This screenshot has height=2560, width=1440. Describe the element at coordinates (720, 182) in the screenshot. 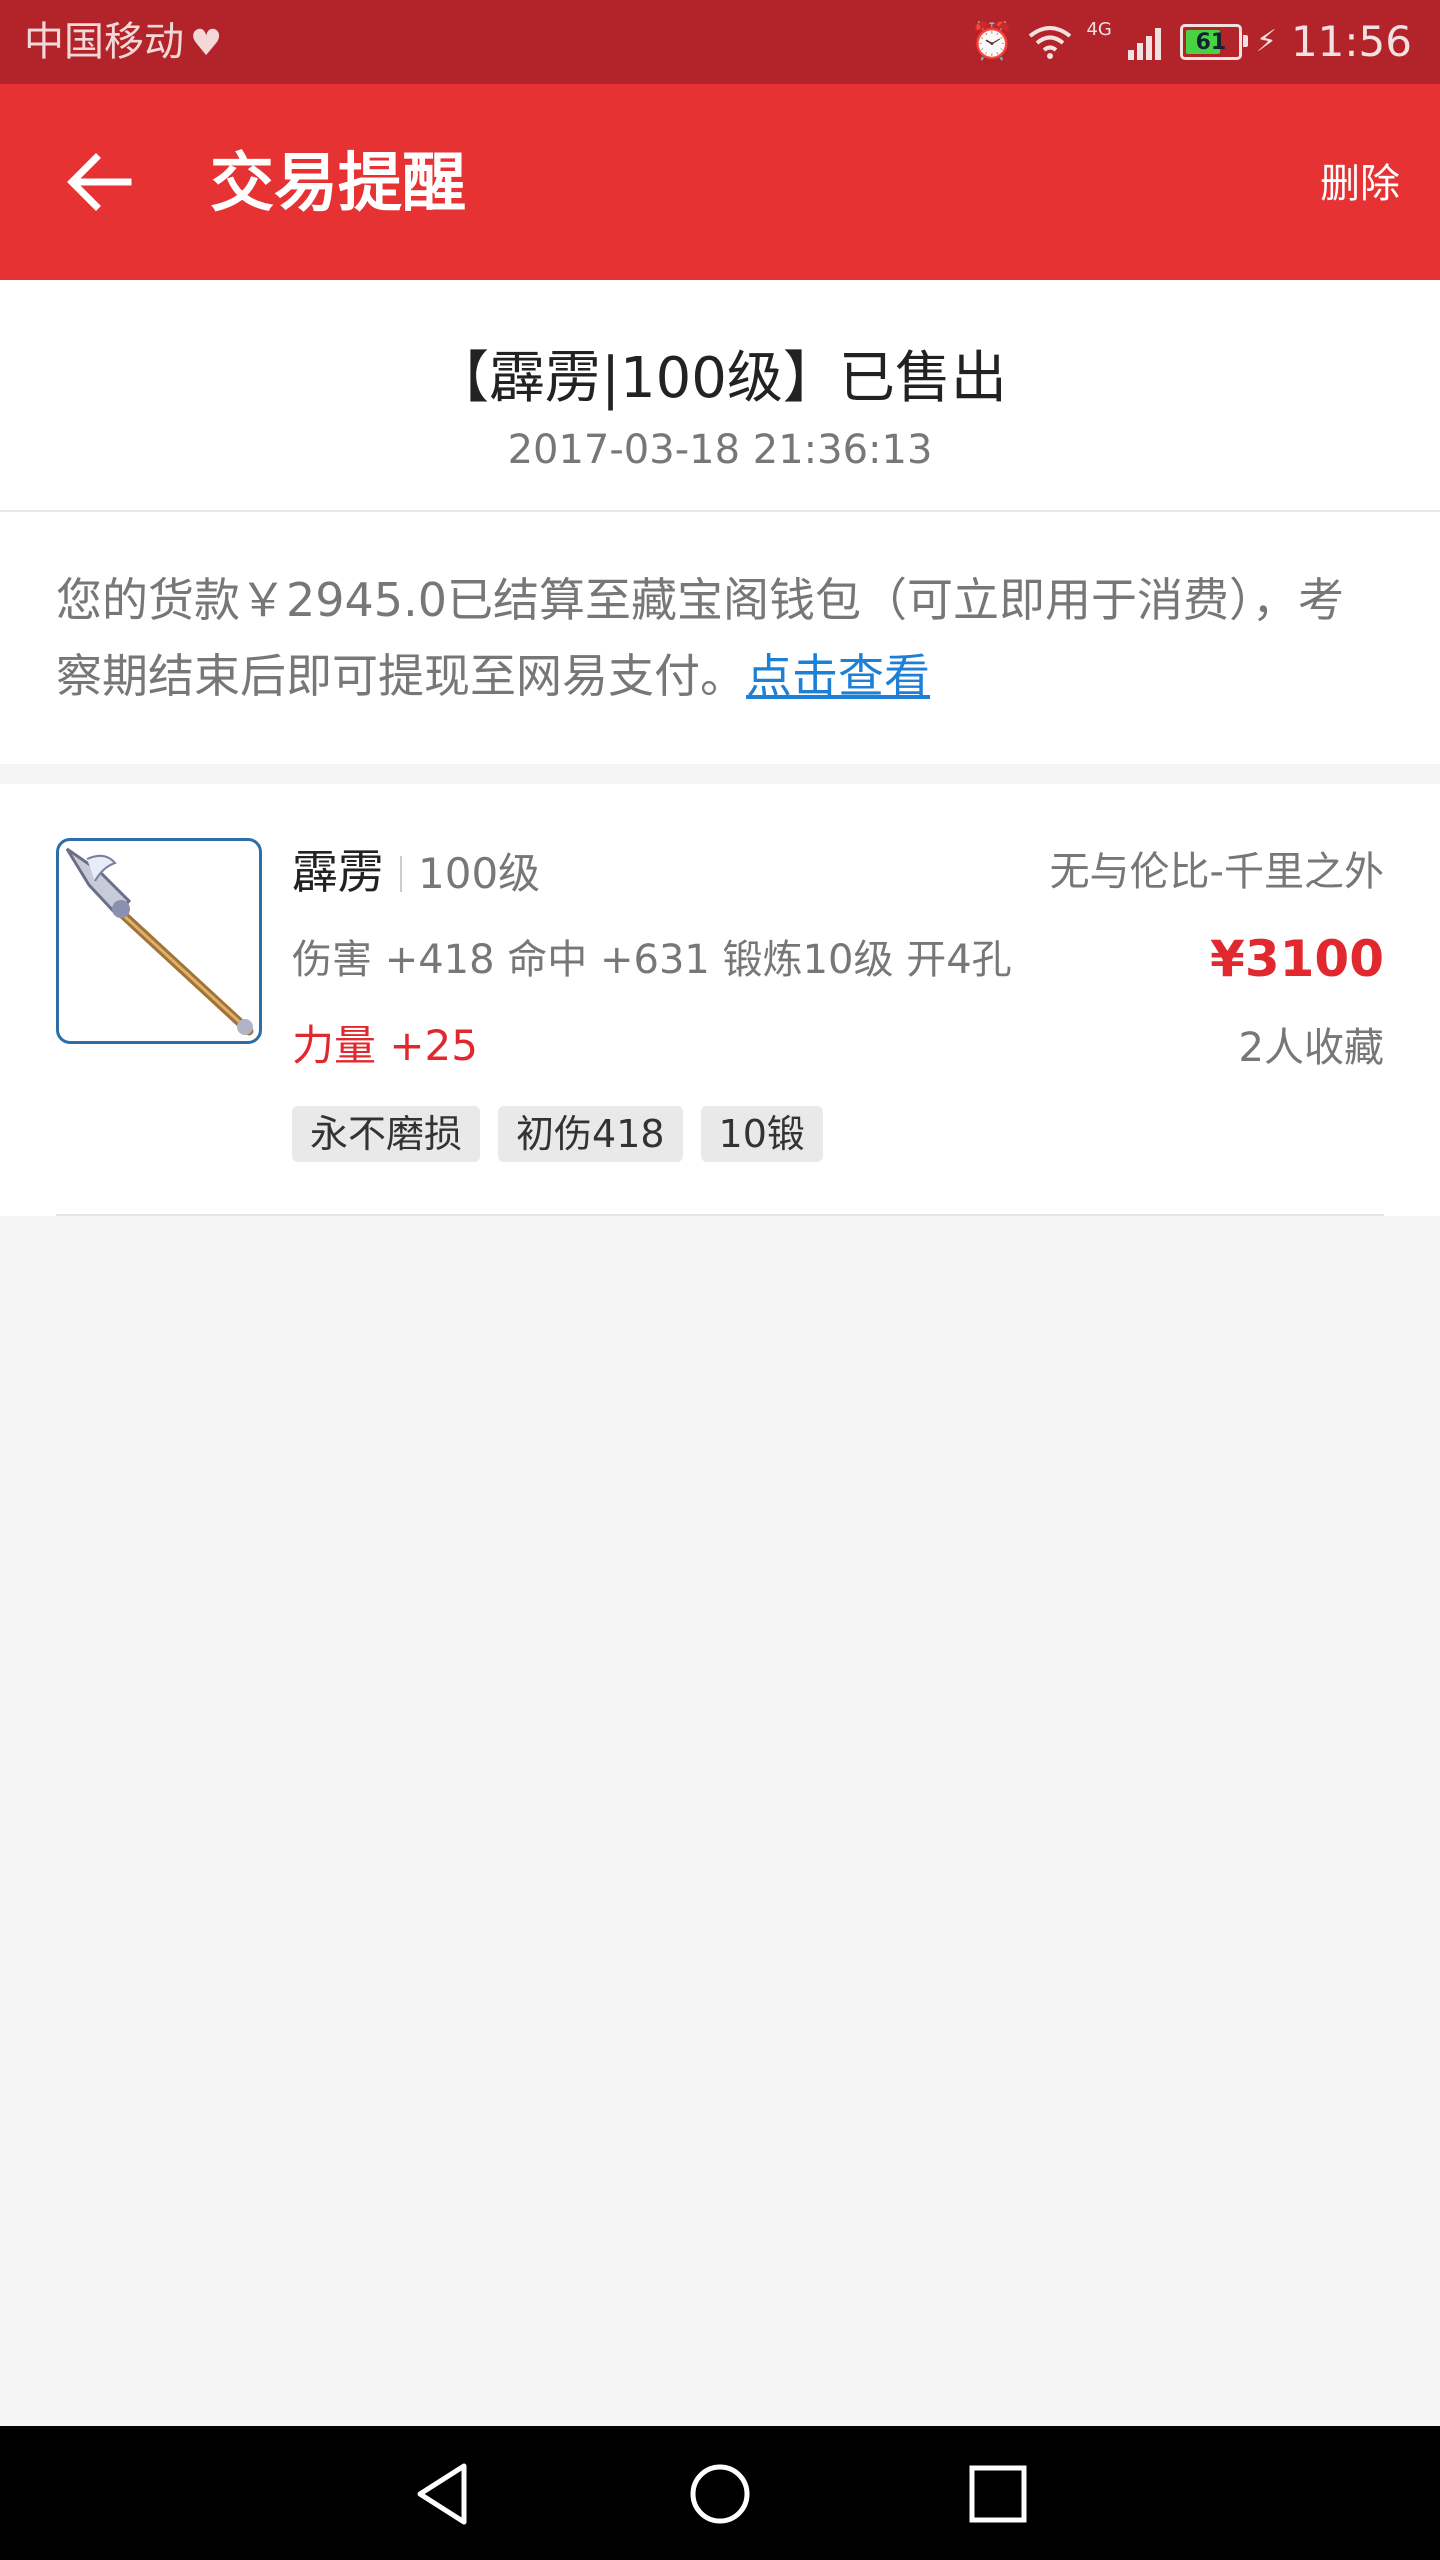

I see `app-bar: 交易提醒 删除` at that location.